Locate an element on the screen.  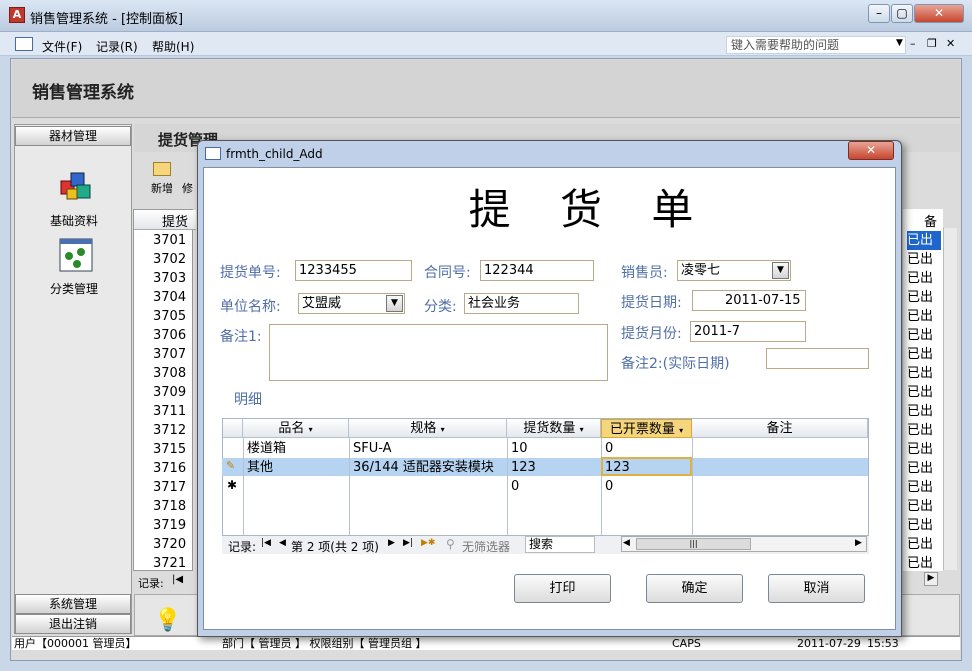
scroll-right-icon: ▶ is located at coordinates (858, 543).